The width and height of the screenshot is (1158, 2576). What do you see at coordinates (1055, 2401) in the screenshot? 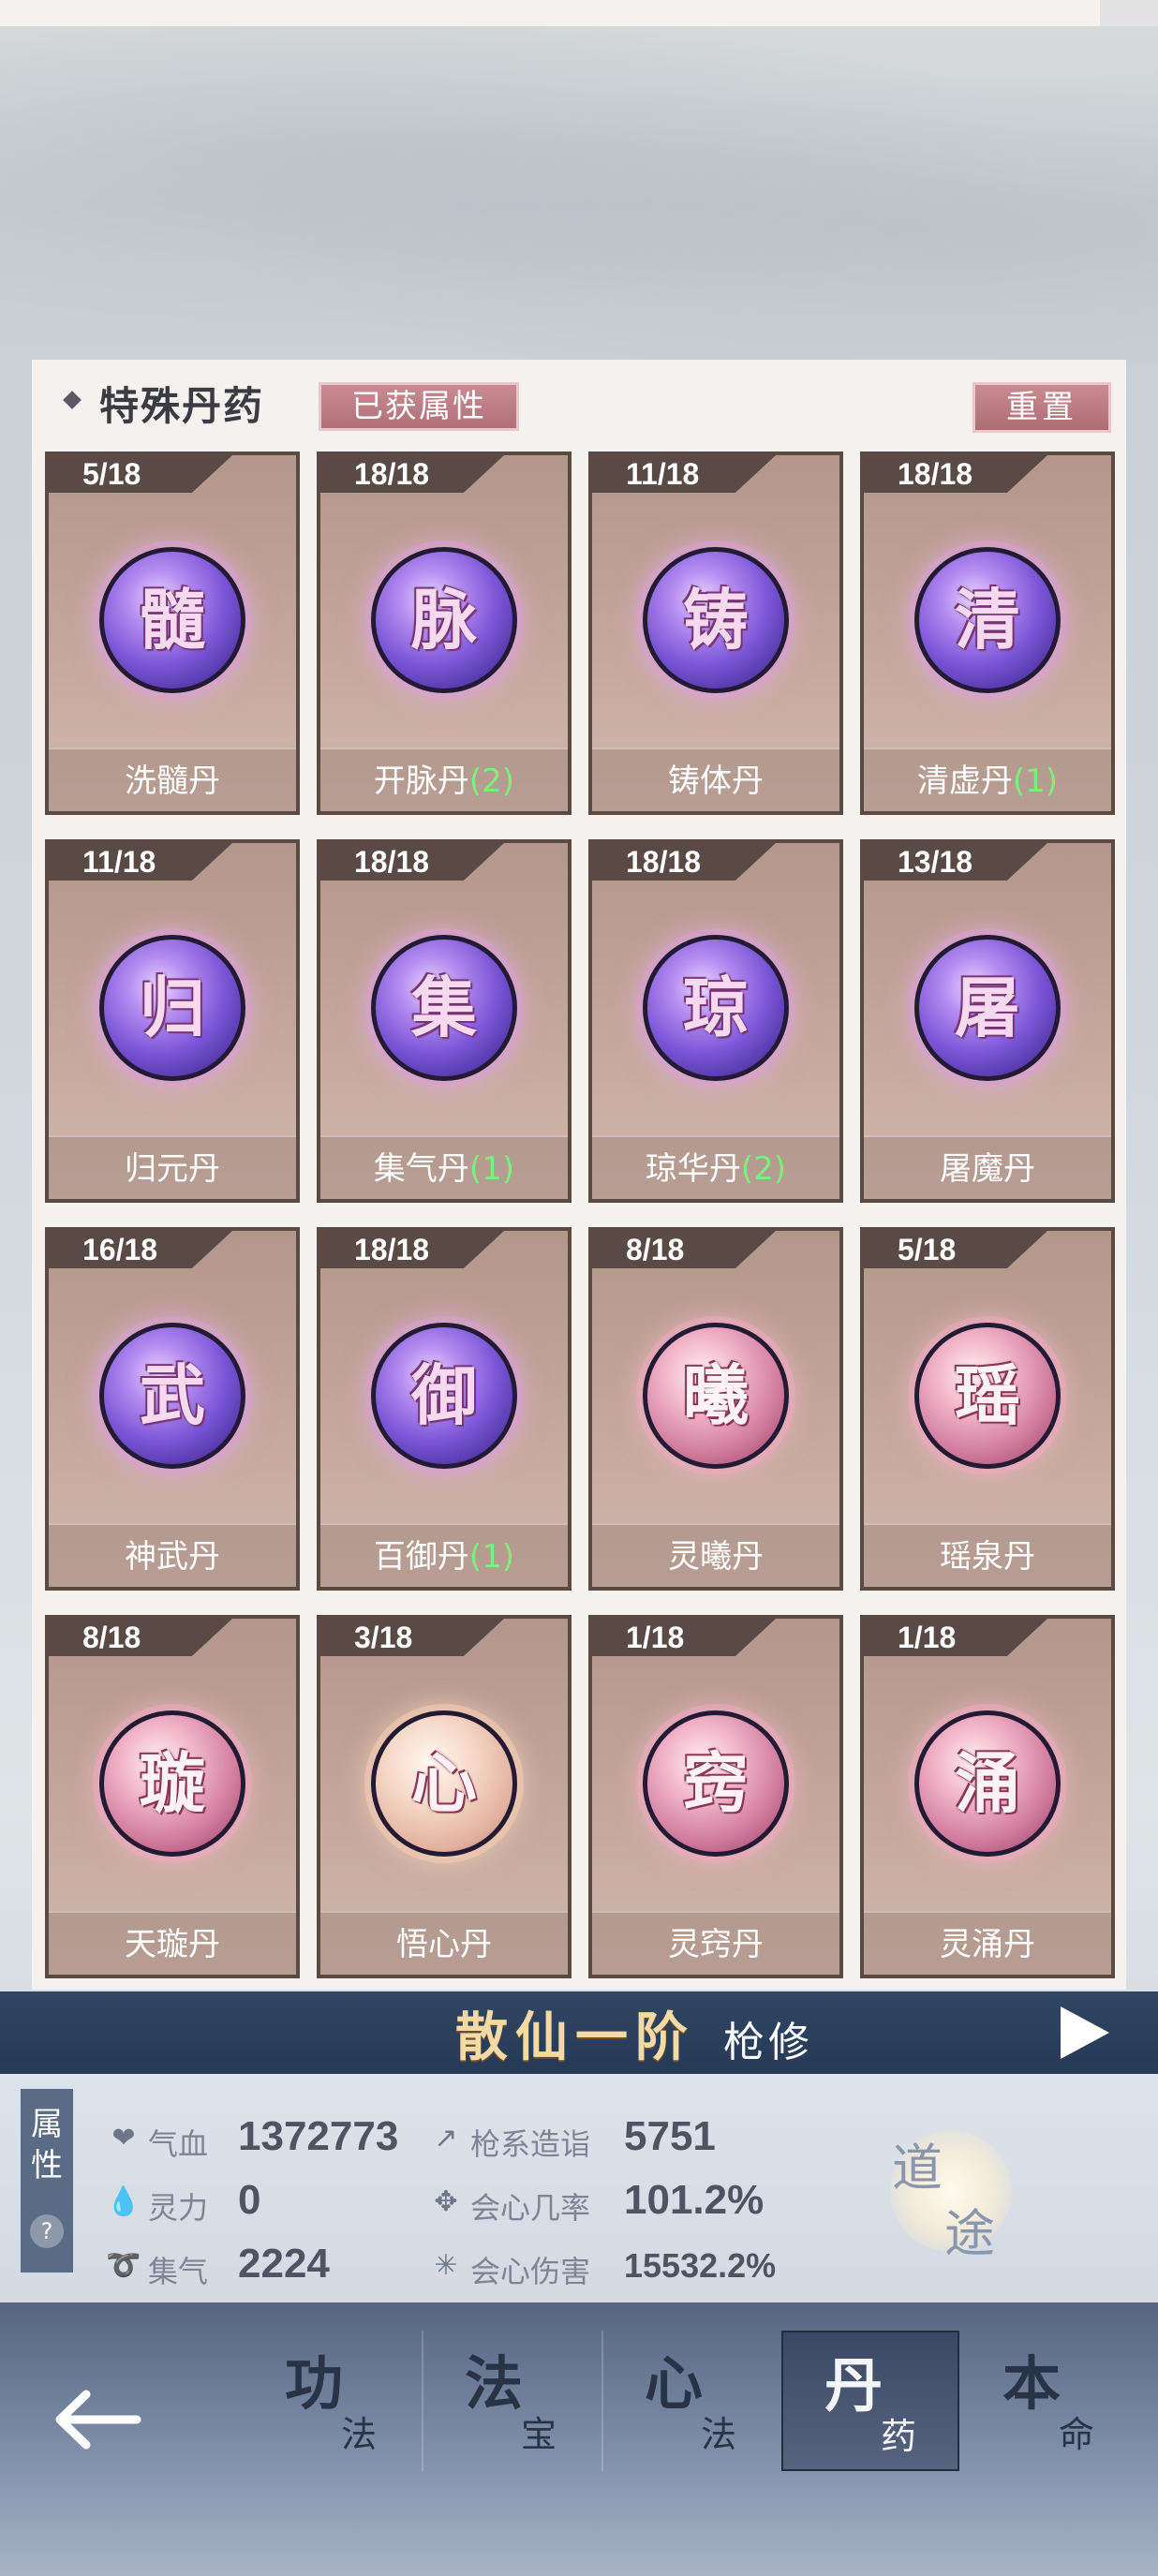
I see `nav-tab: 本命` at bounding box center [1055, 2401].